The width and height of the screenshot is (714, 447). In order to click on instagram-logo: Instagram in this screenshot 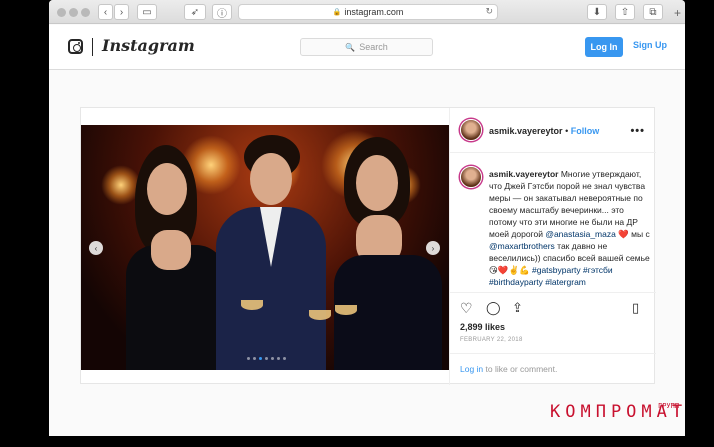, I will do `click(148, 45)`.